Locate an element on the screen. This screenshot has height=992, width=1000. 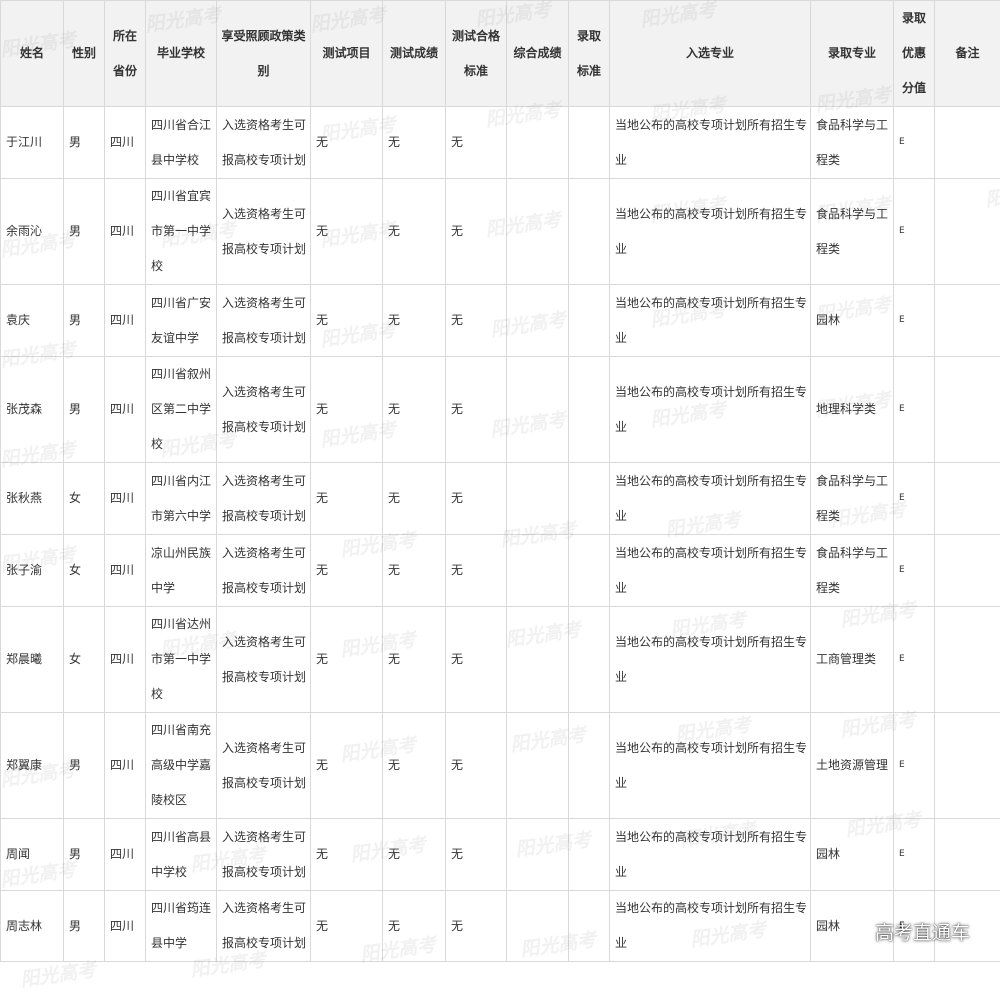
cell-name: 张子渝 is located at coordinates (32, 571).